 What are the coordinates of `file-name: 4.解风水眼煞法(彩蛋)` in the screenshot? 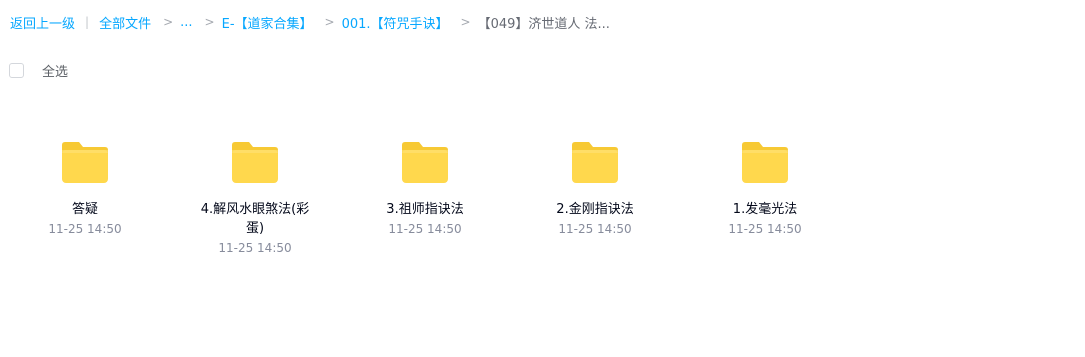 It's located at (255, 219).